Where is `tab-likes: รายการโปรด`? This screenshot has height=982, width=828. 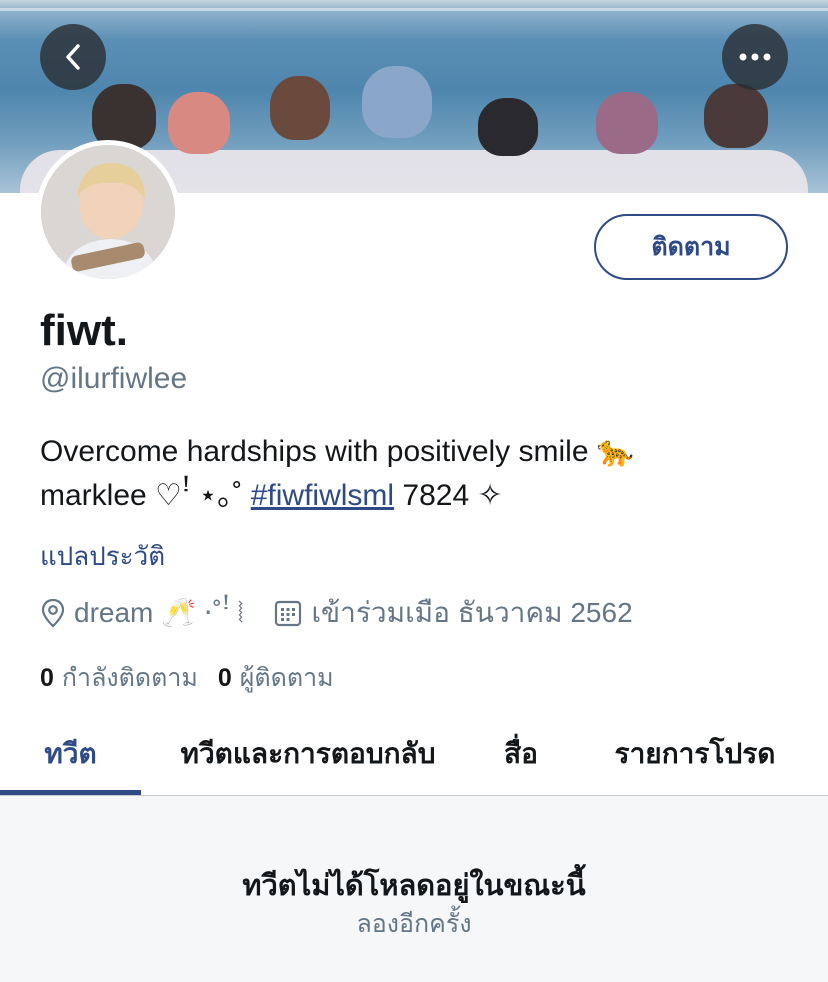 tab-likes: รายการโปรด is located at coordinates (695, 754).